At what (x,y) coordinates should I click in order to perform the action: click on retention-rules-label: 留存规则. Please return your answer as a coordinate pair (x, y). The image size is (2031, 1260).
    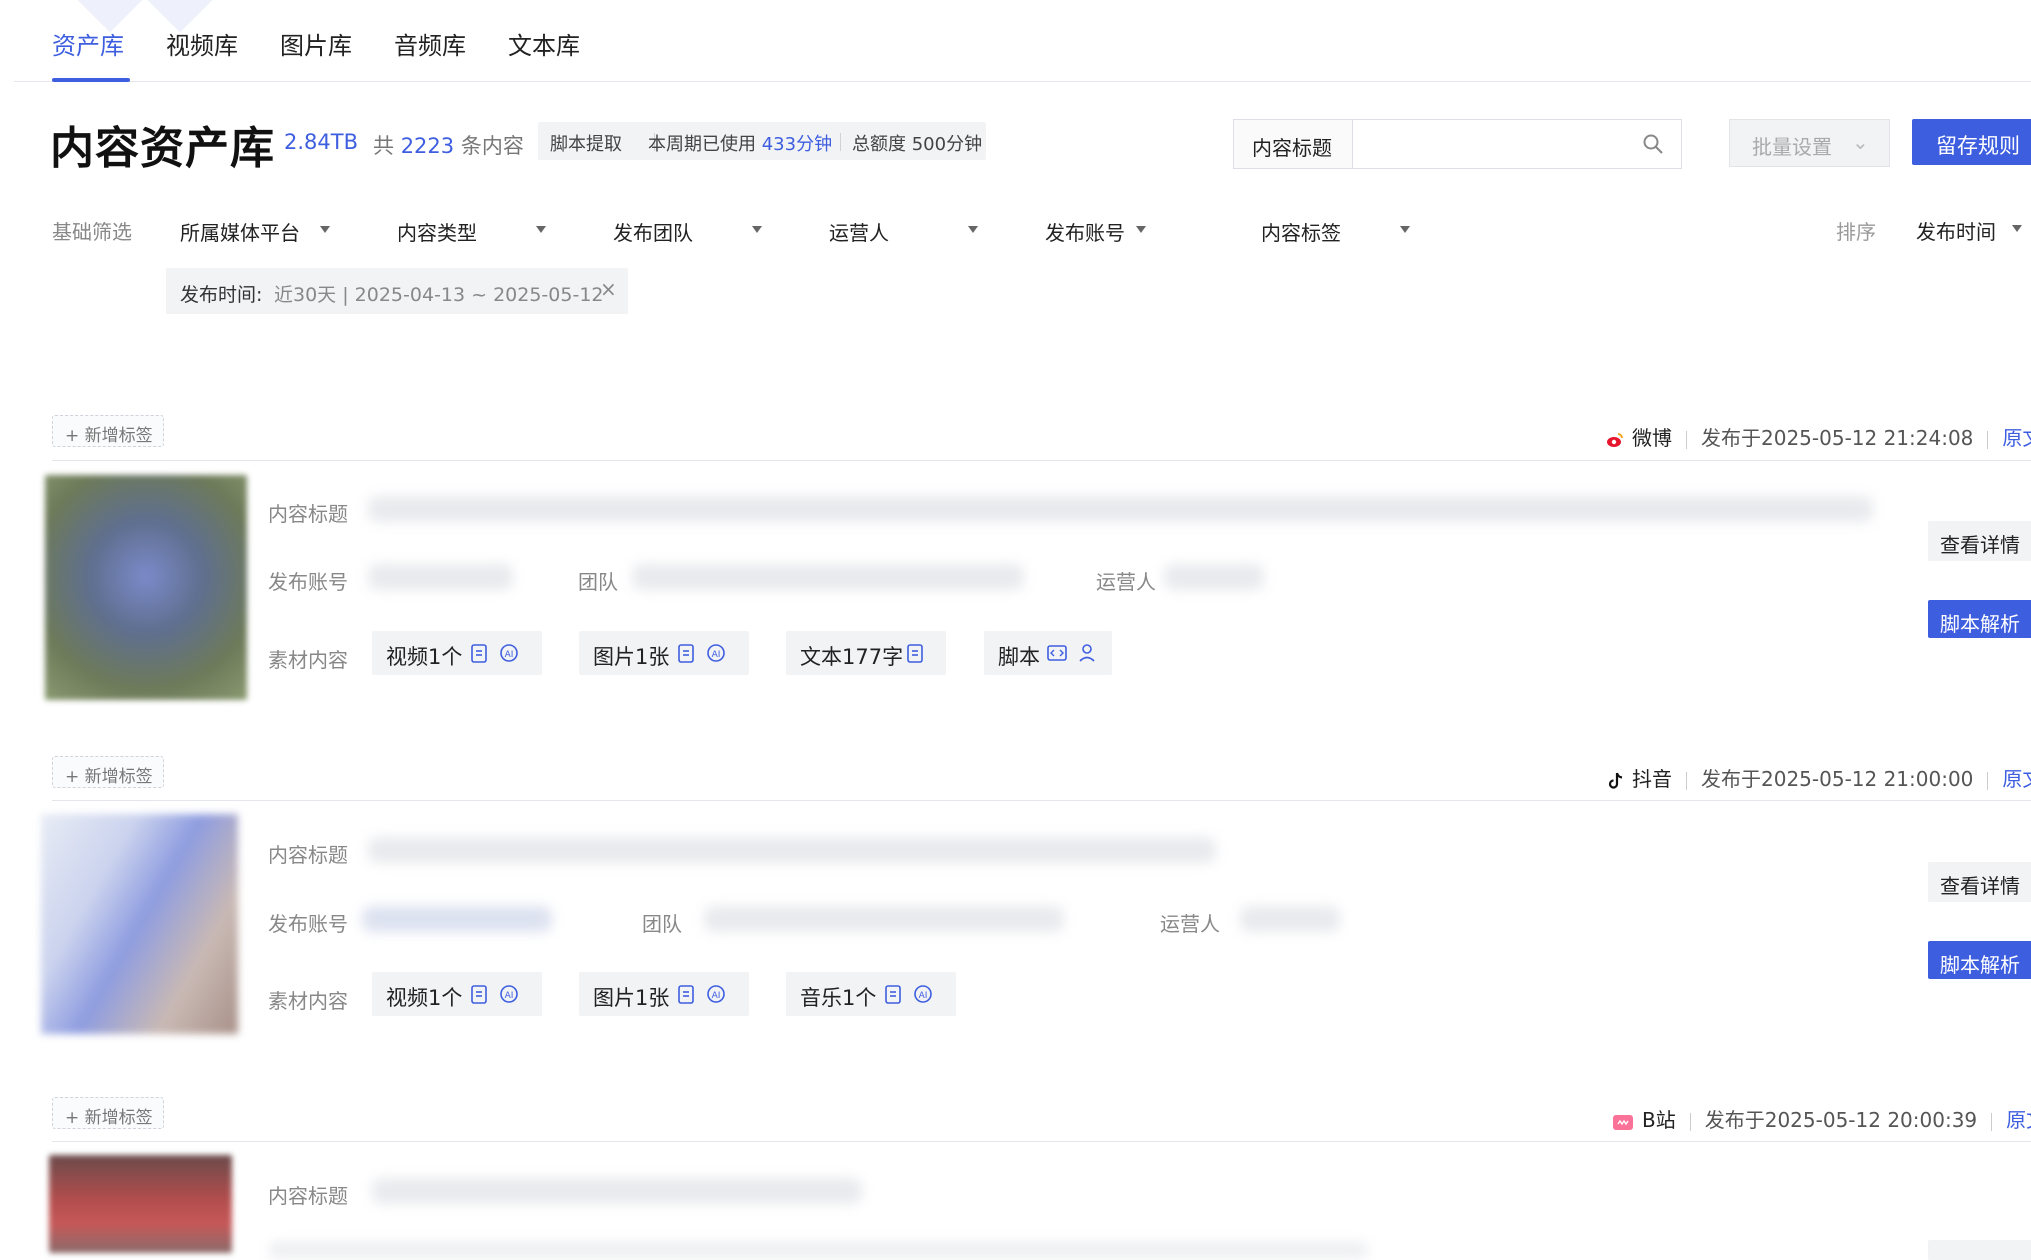
    Looking at the image, I should click on (1978, 146).